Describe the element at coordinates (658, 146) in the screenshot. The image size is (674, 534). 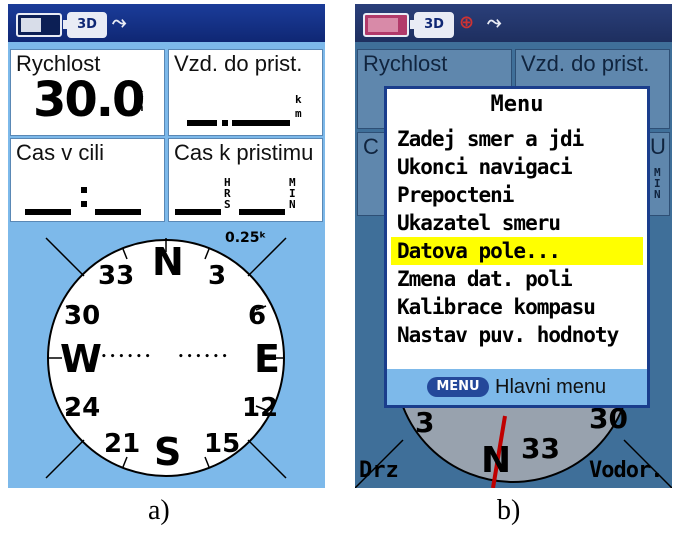
I see `bg-u-label: U` at that location.